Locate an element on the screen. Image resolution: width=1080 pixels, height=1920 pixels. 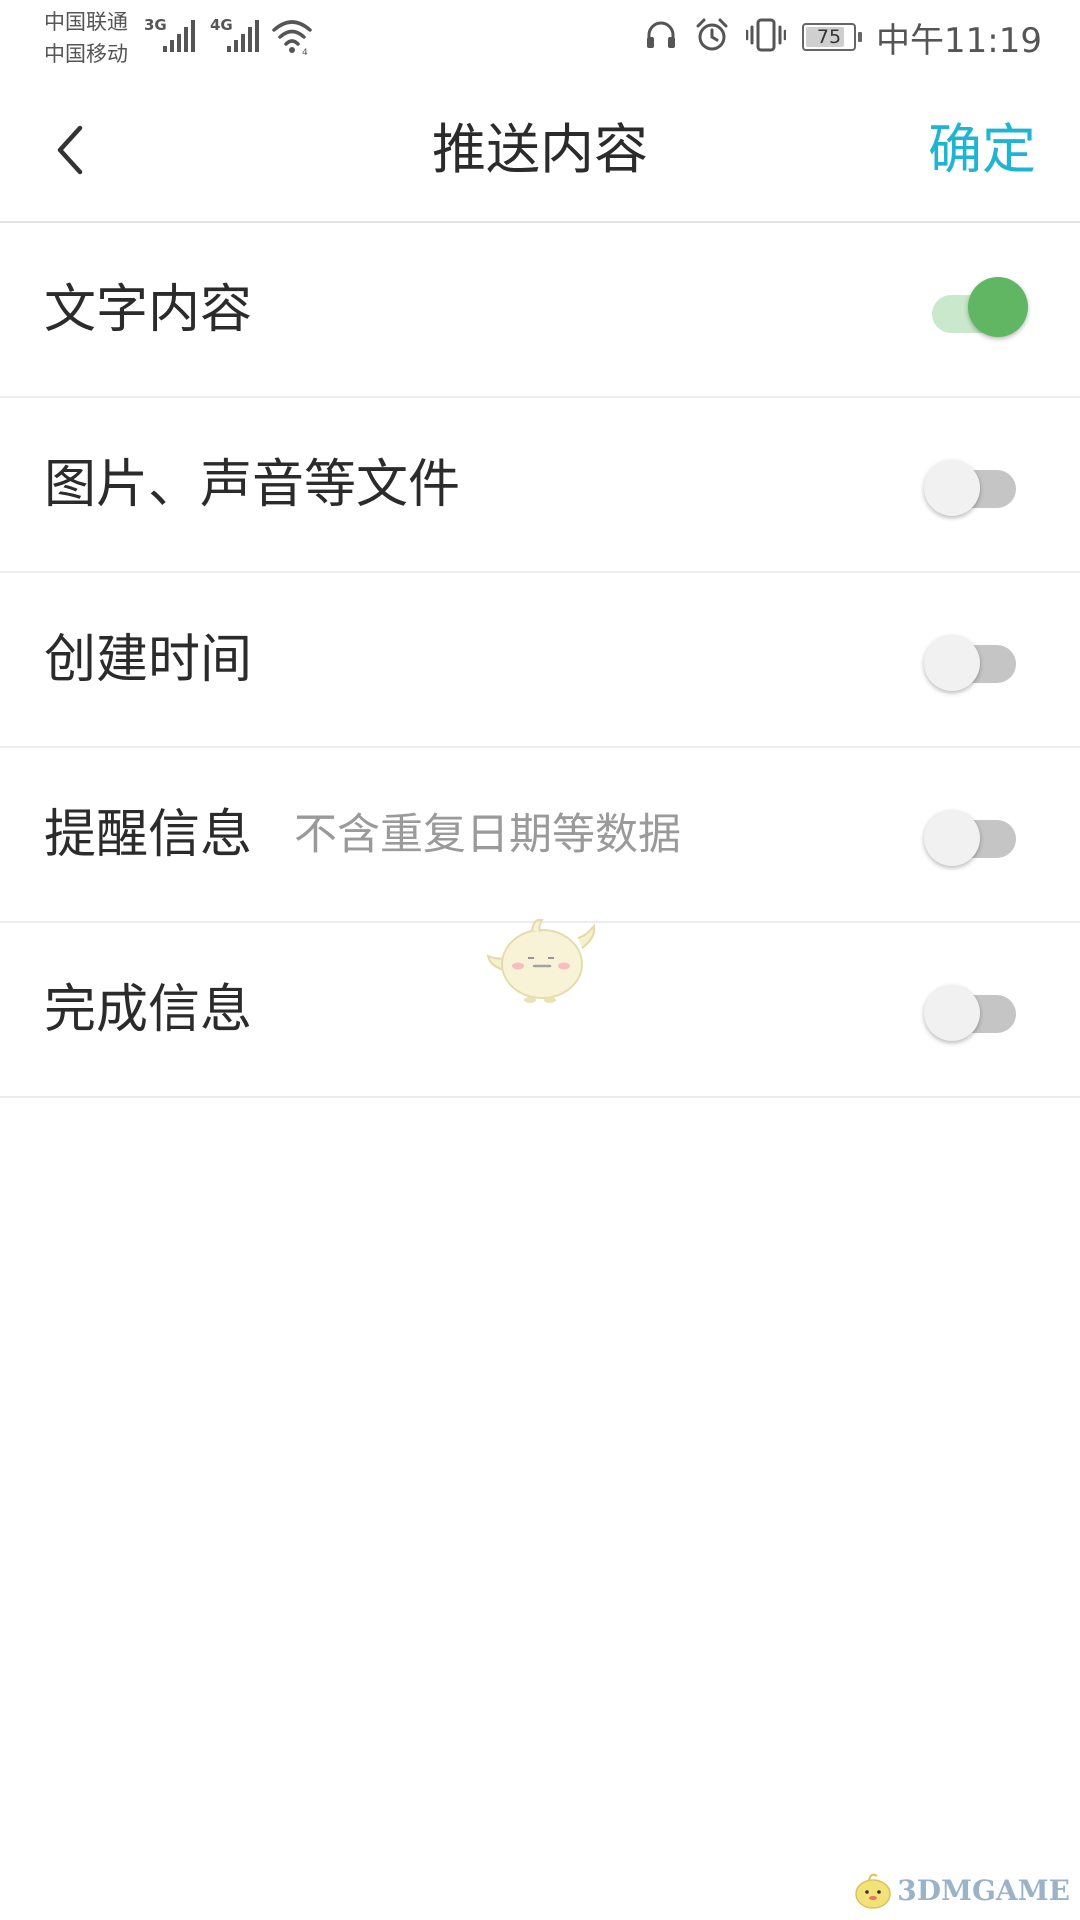
toggle-switch-text-content is located at coordinates (976, 310).